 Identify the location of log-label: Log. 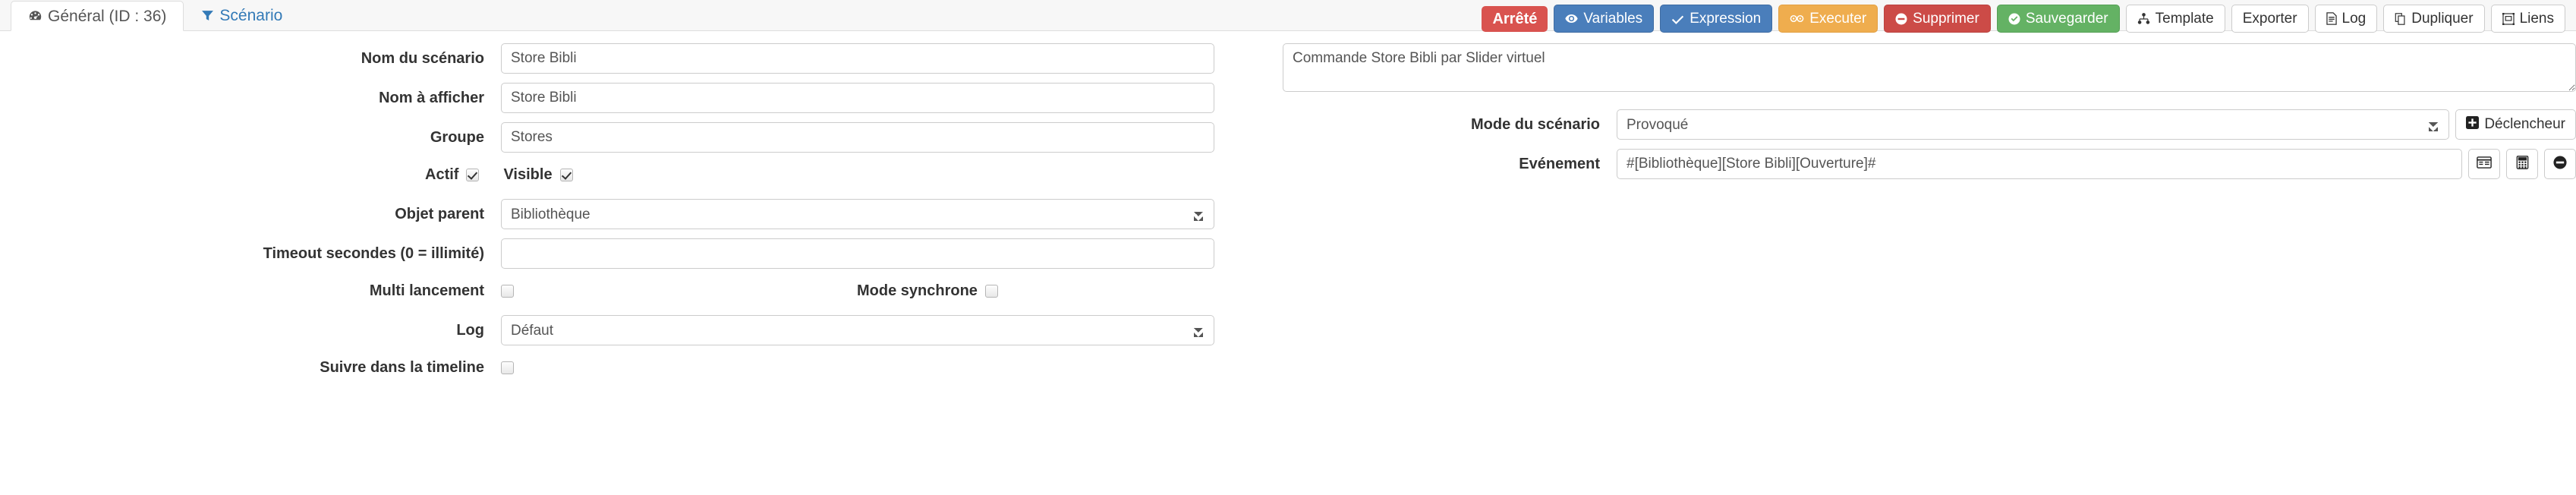
(470, 330).